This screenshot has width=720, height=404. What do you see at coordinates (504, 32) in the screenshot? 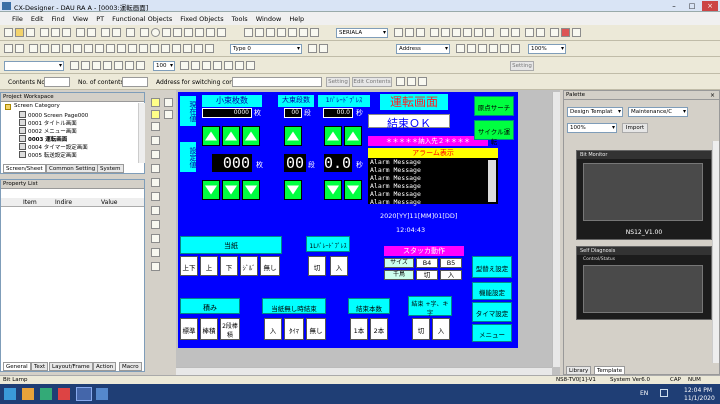
I see `group-icon` at bounding box center [504, 32].